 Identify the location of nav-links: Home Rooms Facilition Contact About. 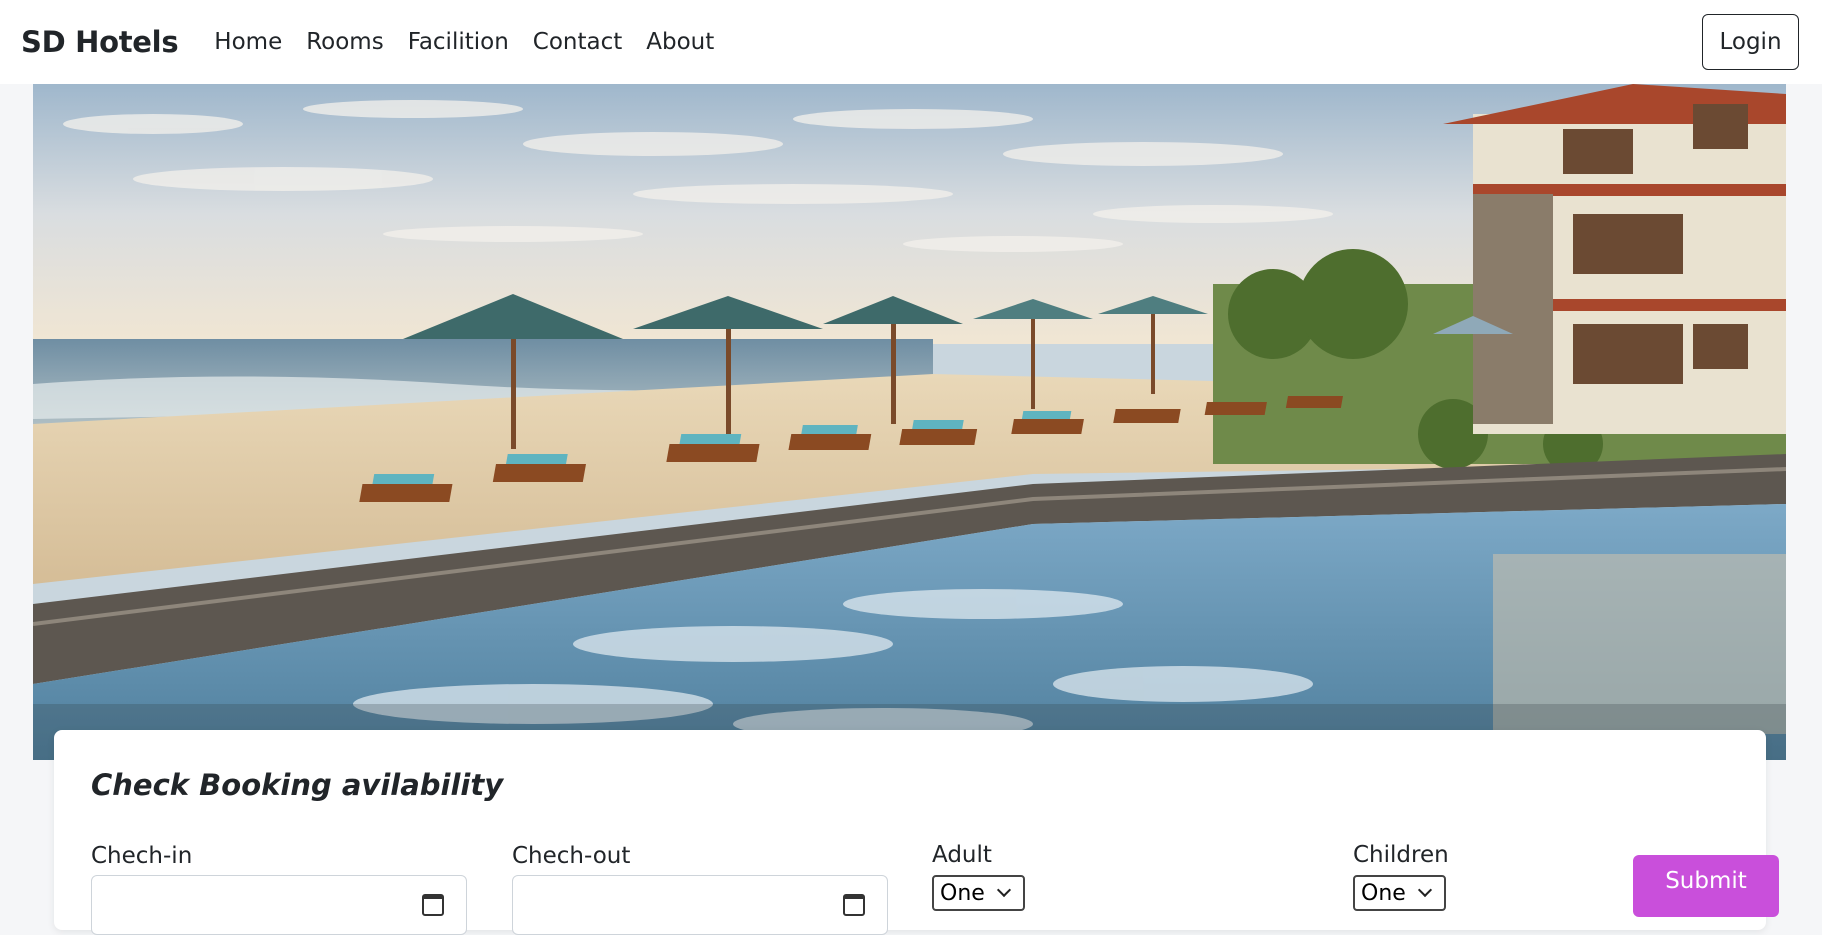
(476, 42).